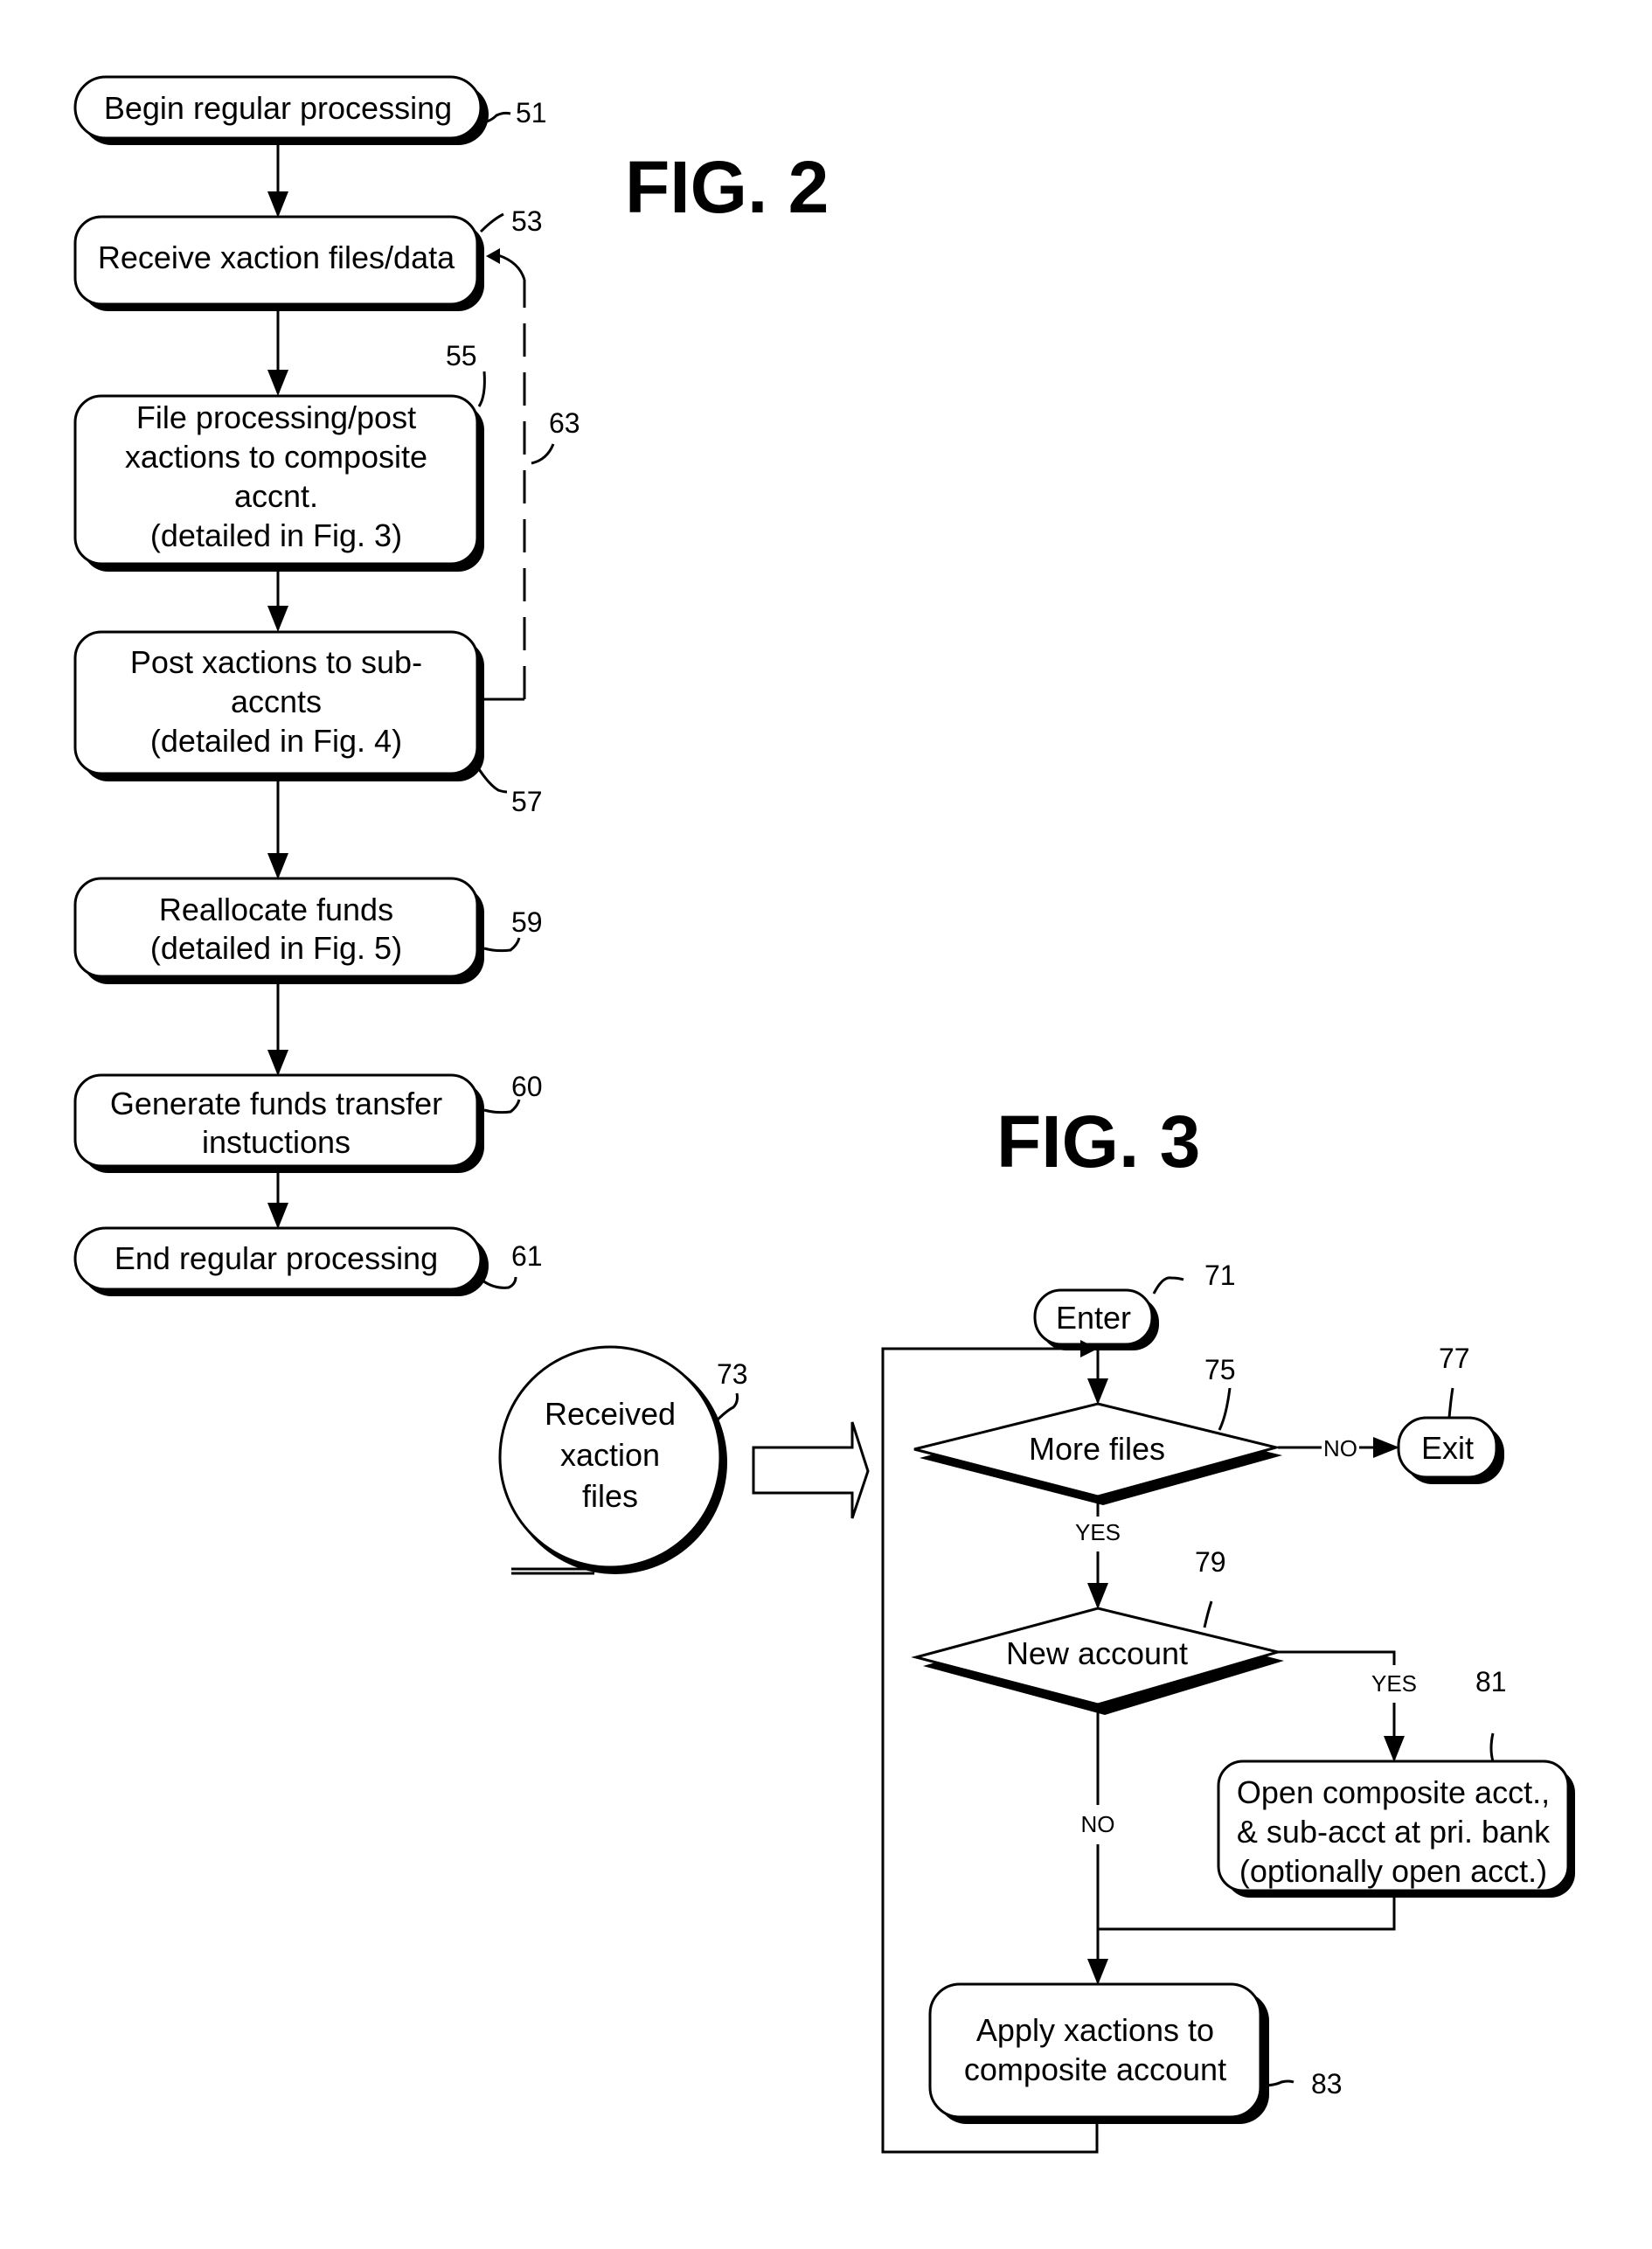  What do you see at coordinates (276, 1258) in the screenshot?
I see `node-label: End regular processing` at bounding box center [276, 1258].